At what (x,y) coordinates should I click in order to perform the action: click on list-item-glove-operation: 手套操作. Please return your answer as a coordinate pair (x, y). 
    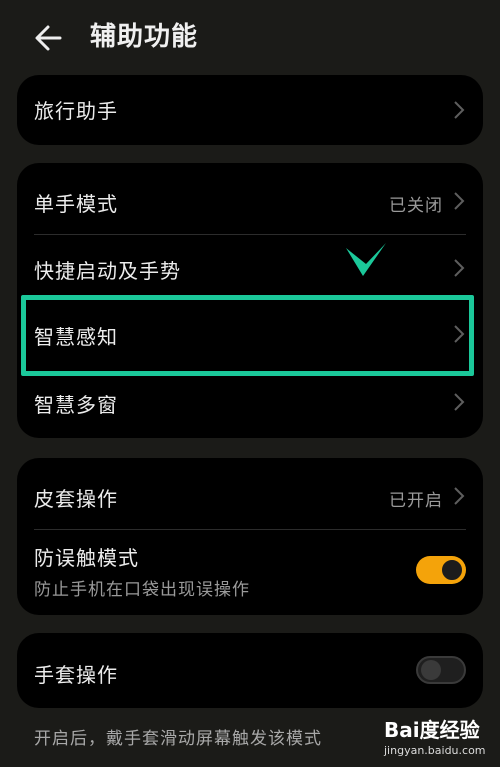
    Looking at the image, I should click on (250, 670).